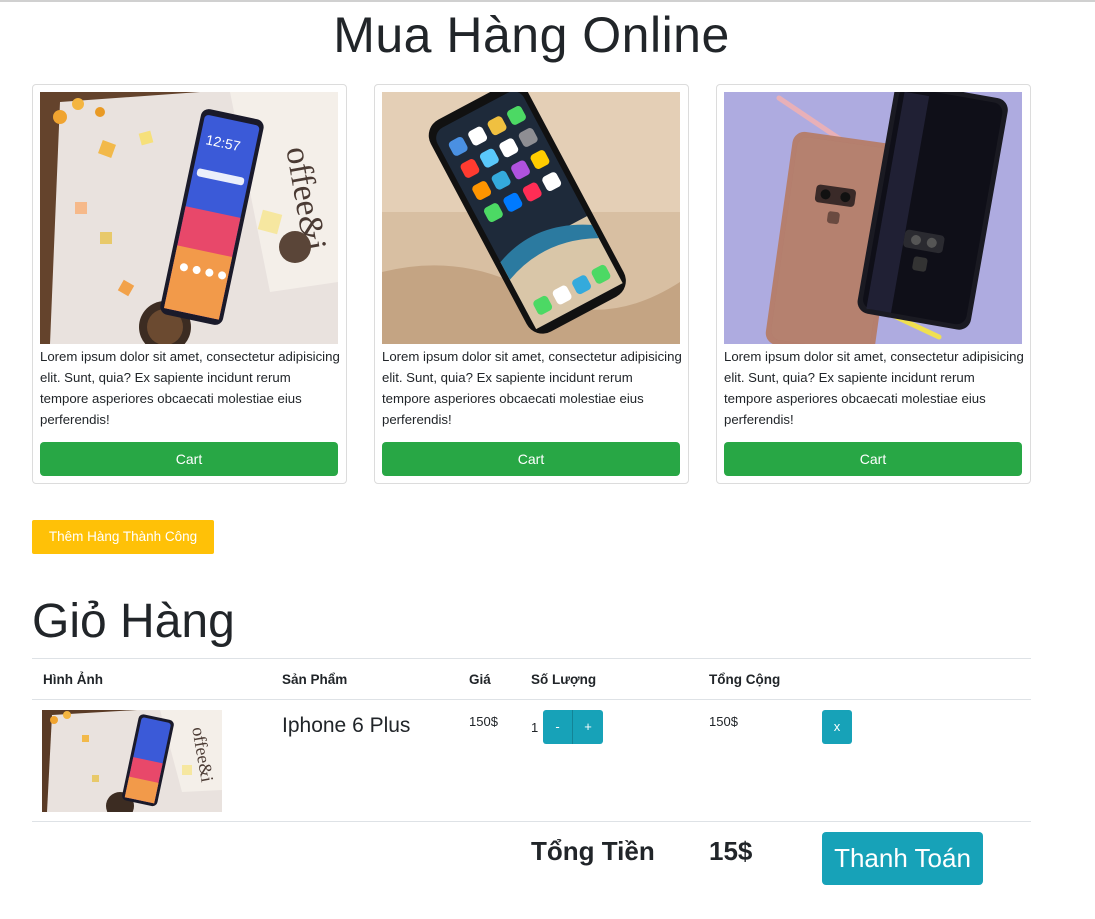 The height and width of the screenshot is (919, 1095). What do you see at coordinates (346, 725) in the screenshot?
I see `cart-product-name: Iphone 6 Plus` at bounding box center [346, 725].